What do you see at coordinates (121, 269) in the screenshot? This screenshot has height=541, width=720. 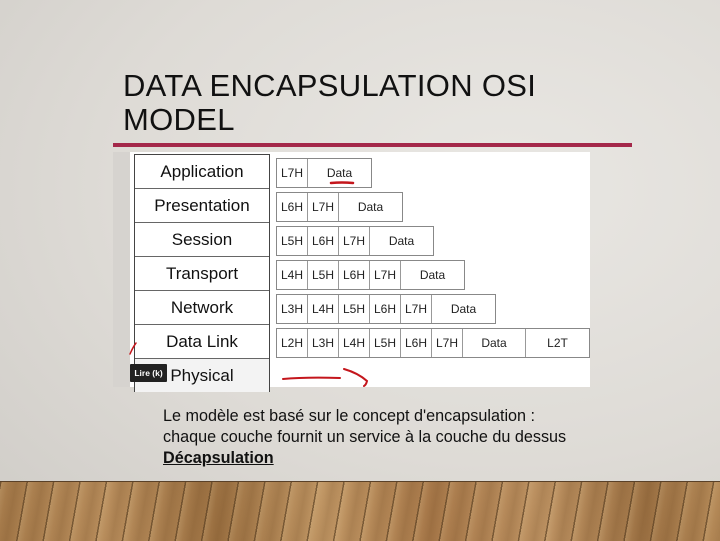 I see `diagram-shadow` at bounding box center [121, 269].